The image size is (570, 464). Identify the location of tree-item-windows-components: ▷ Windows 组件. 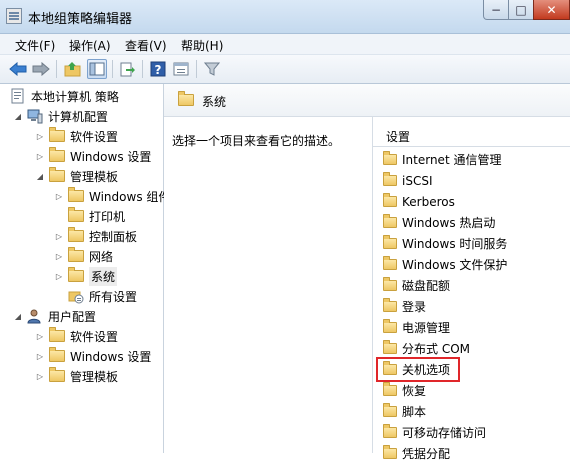
(111, 196).